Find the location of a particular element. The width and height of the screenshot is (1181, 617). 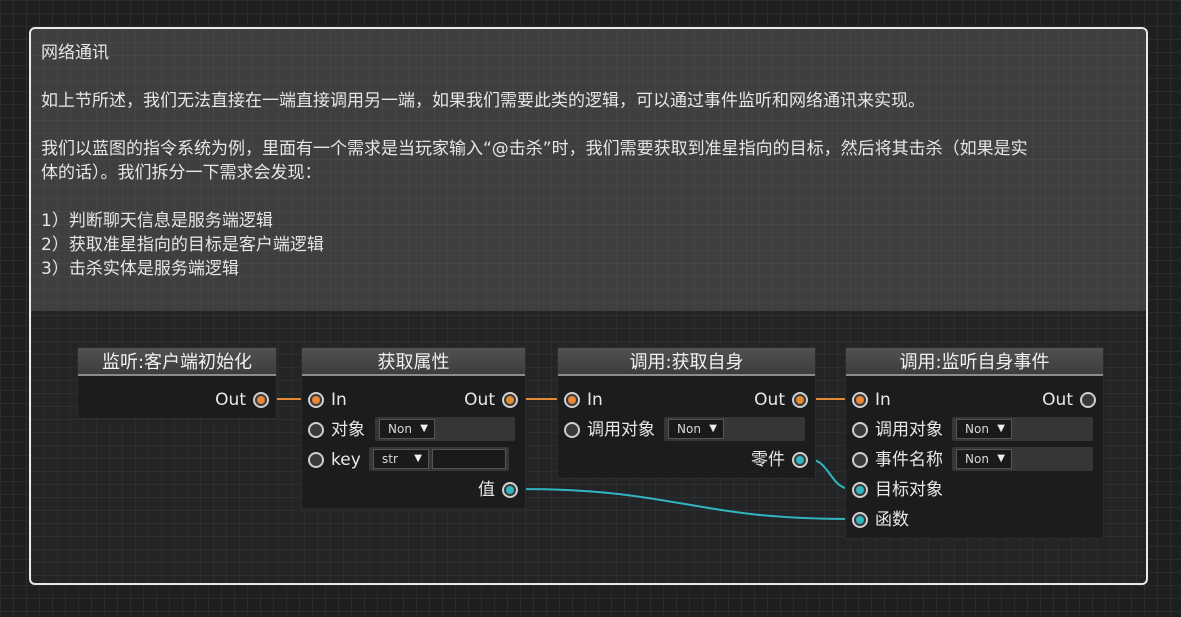

event-name-label: 事件名称 is located at coordinates (909, 460).